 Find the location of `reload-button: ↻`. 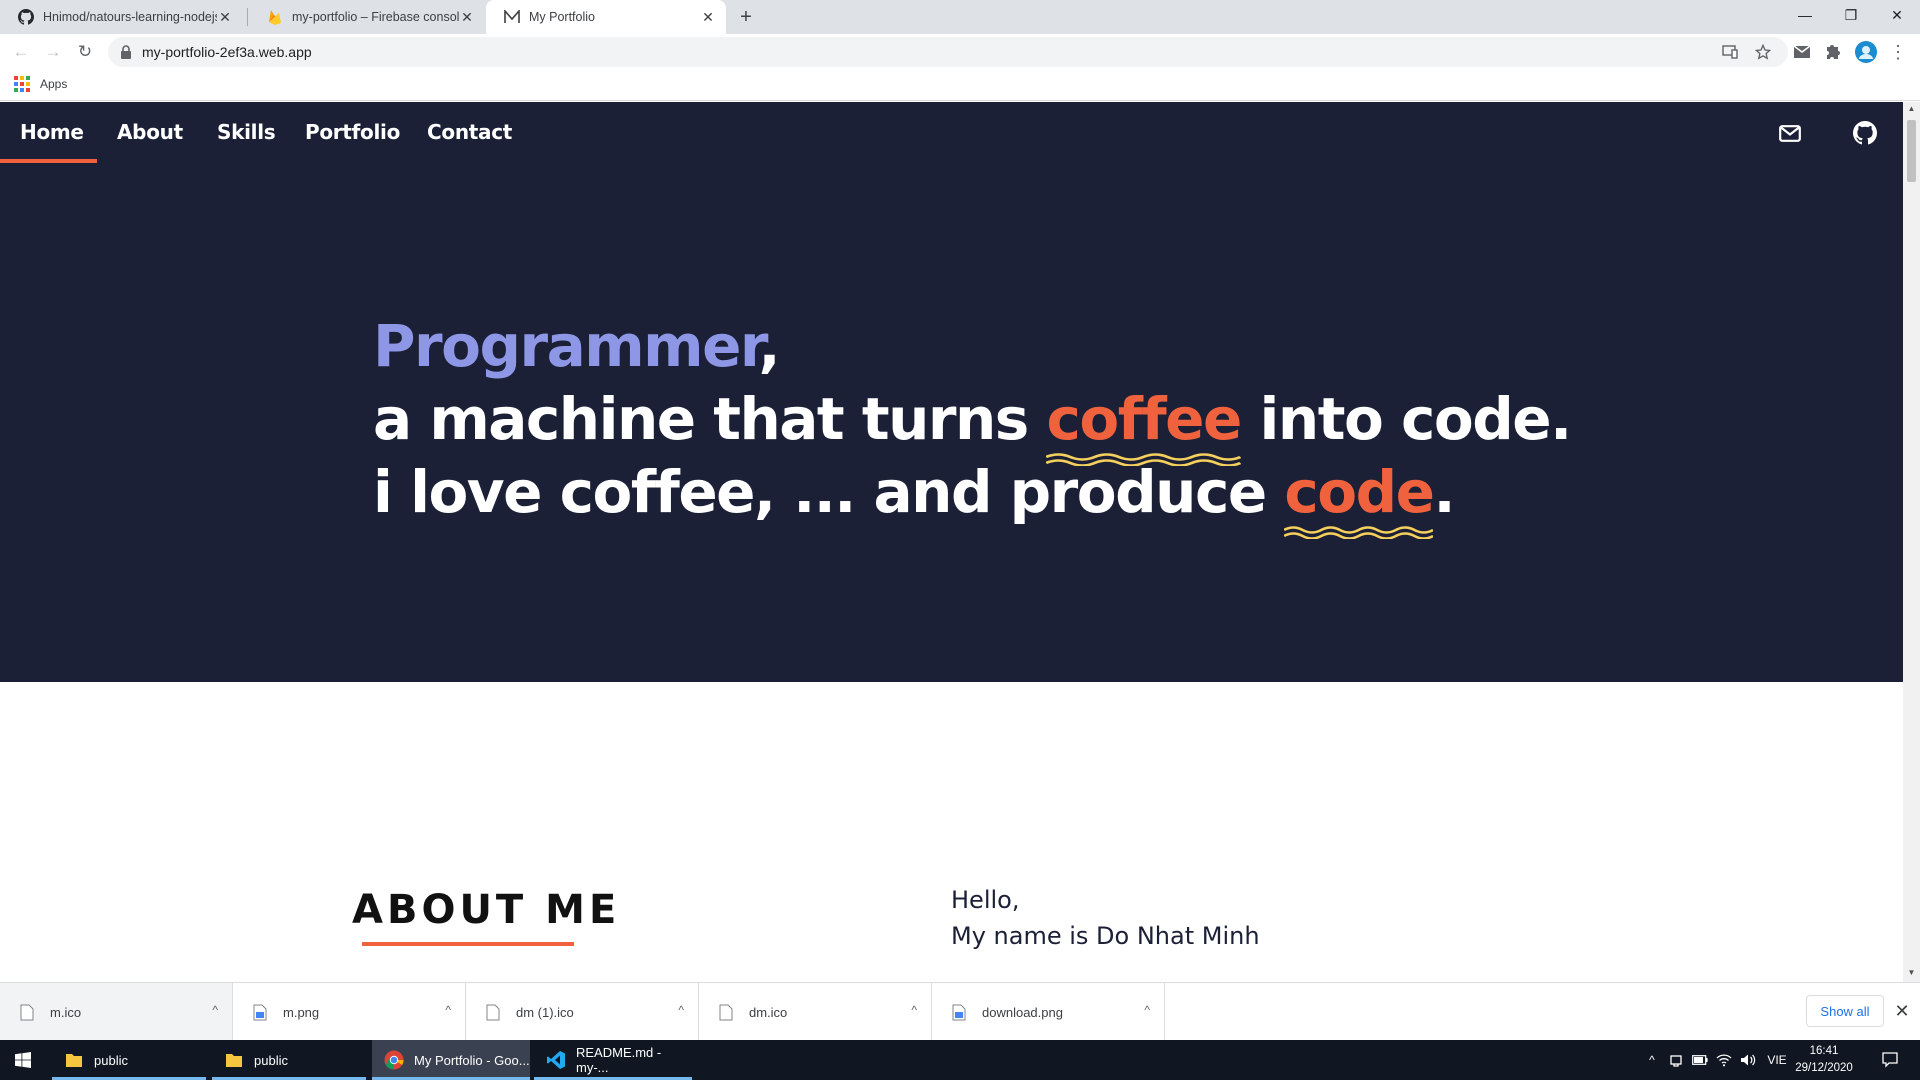

reload-button: ↻ is located at coordinates (85, 52).